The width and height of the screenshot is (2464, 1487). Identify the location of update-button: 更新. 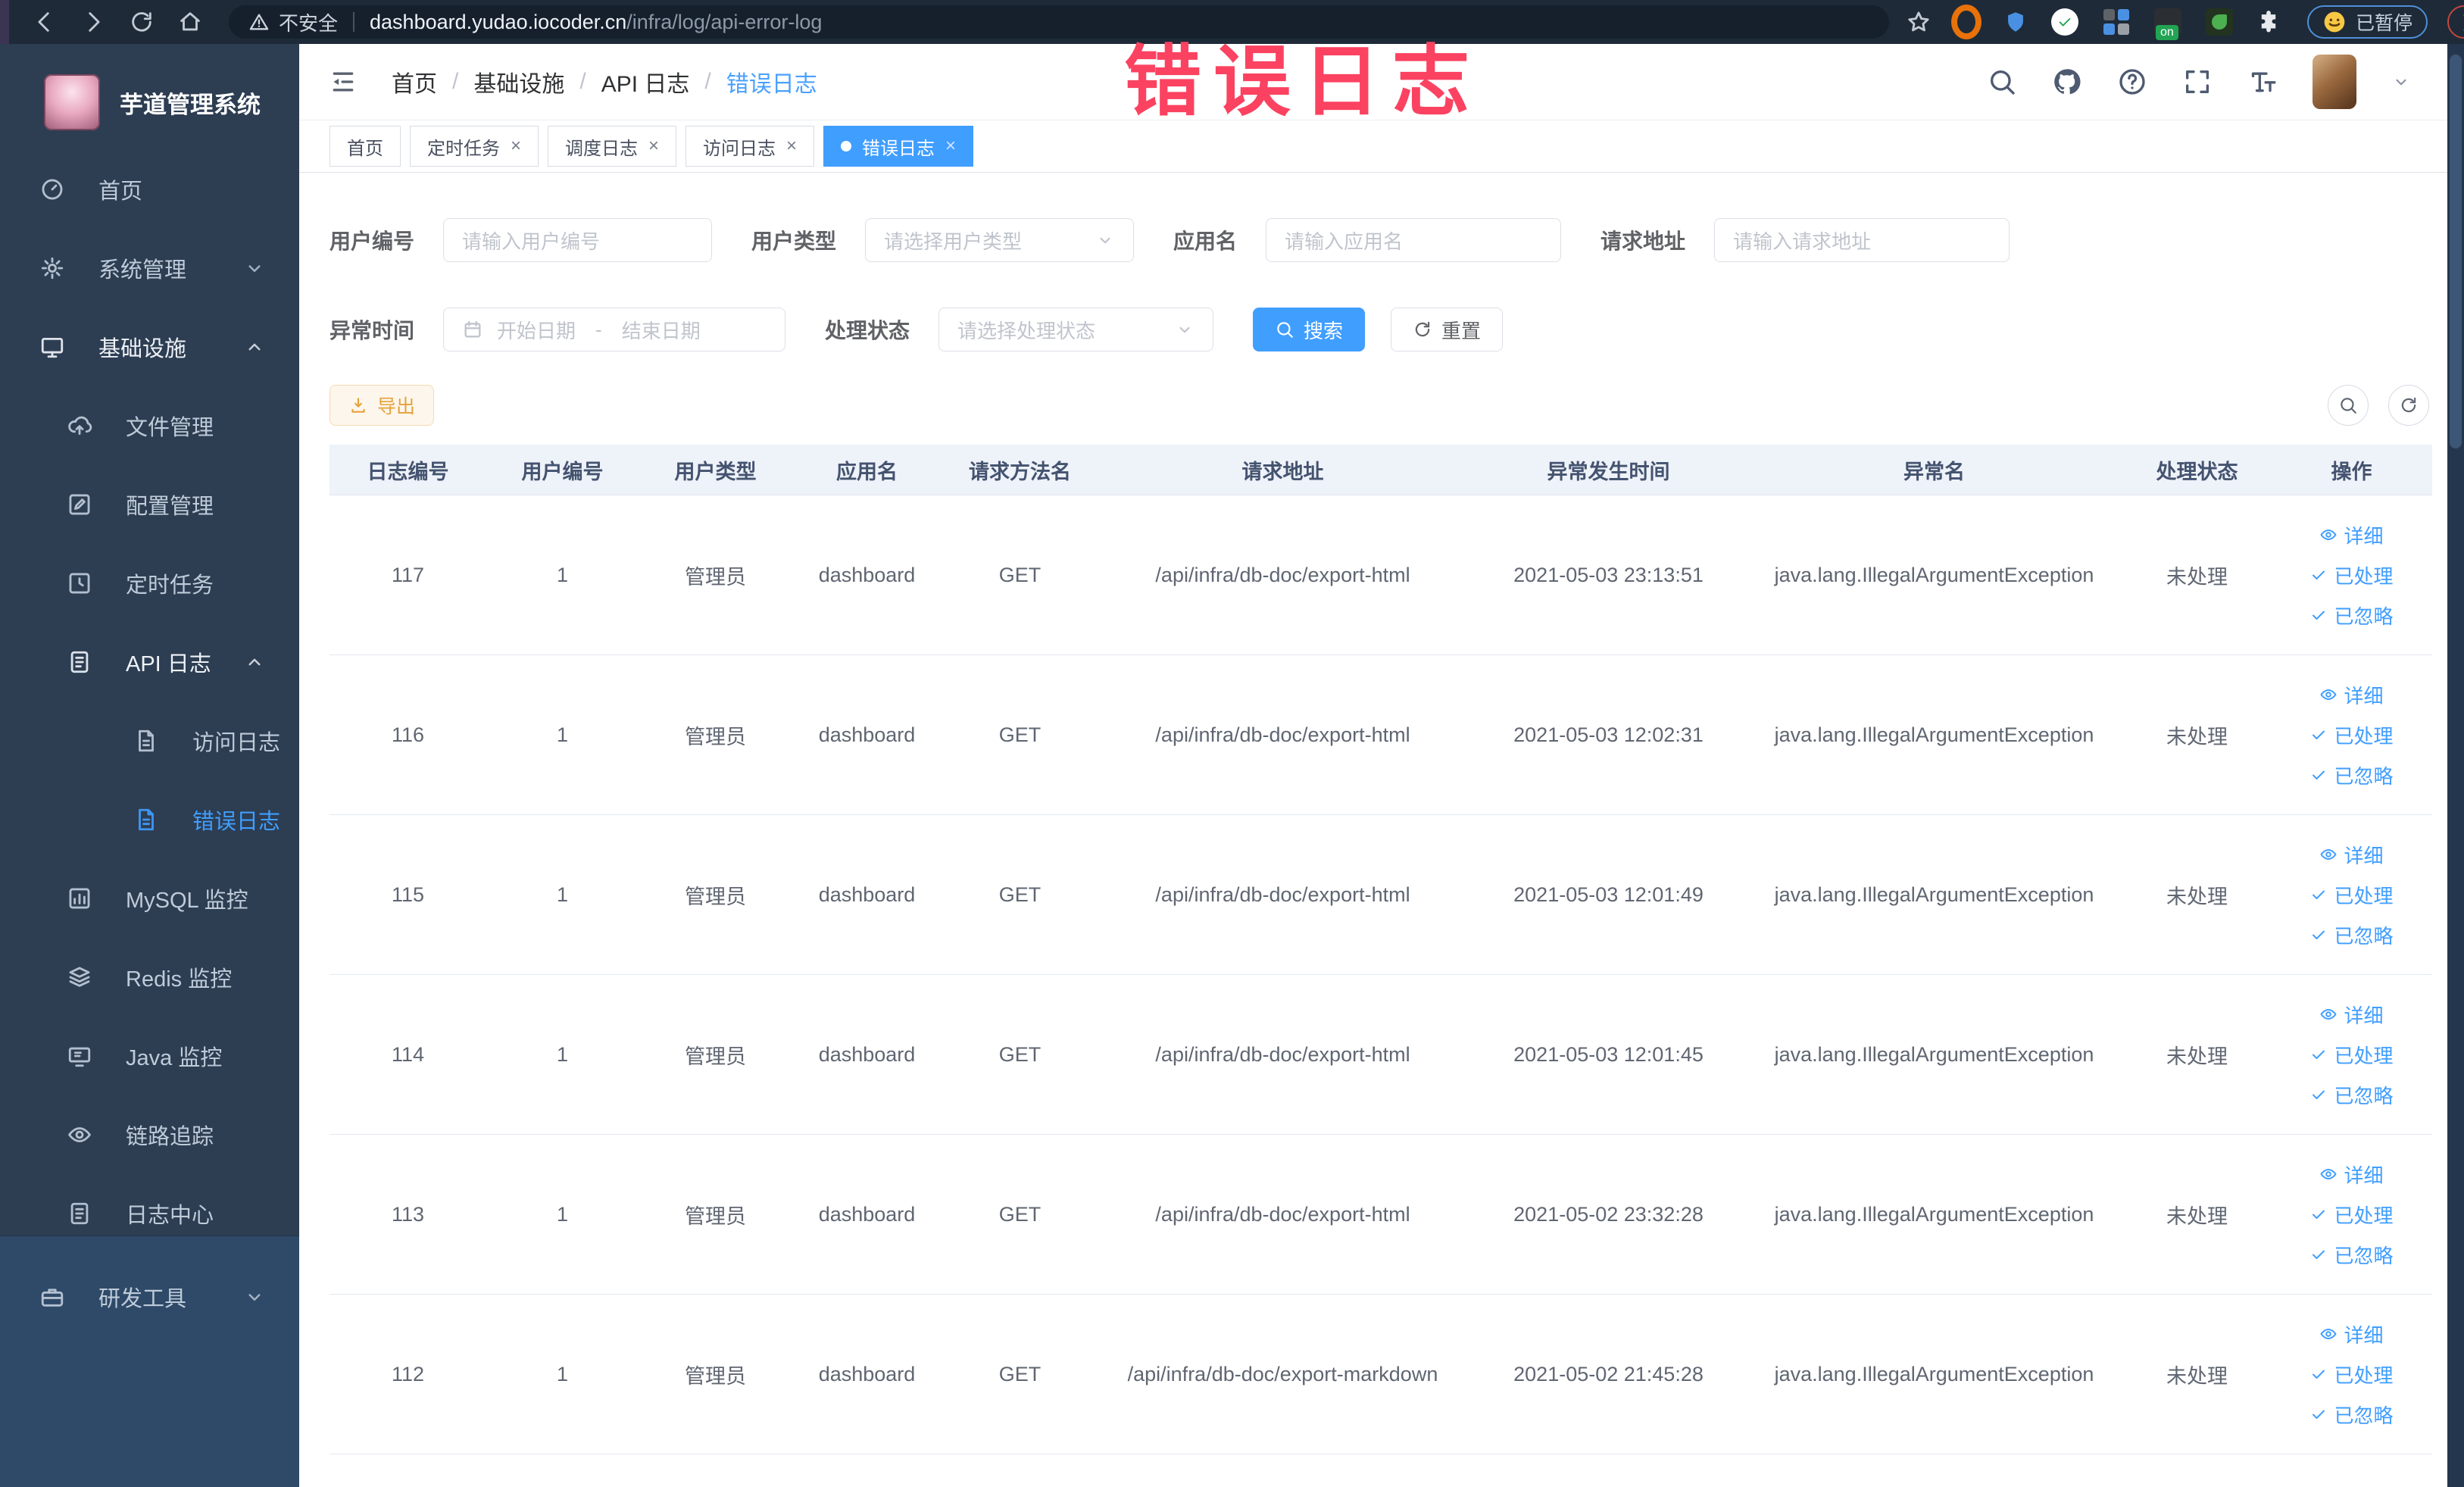
(2455, 22).